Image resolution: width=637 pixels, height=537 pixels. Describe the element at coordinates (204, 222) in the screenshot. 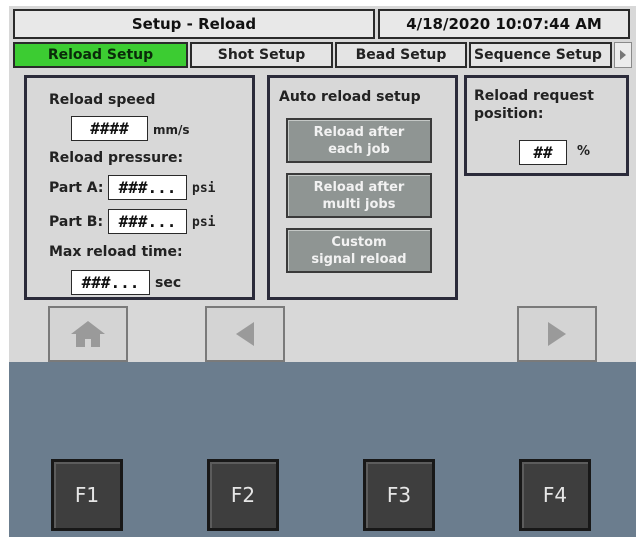

I see `part-b-unit: psi` at that location.